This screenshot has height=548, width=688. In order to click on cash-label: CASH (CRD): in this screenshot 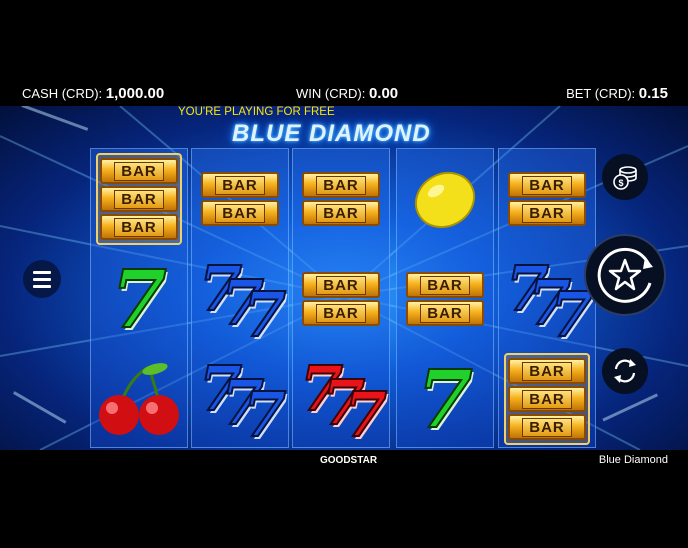, I will do `click(62, 93)`.